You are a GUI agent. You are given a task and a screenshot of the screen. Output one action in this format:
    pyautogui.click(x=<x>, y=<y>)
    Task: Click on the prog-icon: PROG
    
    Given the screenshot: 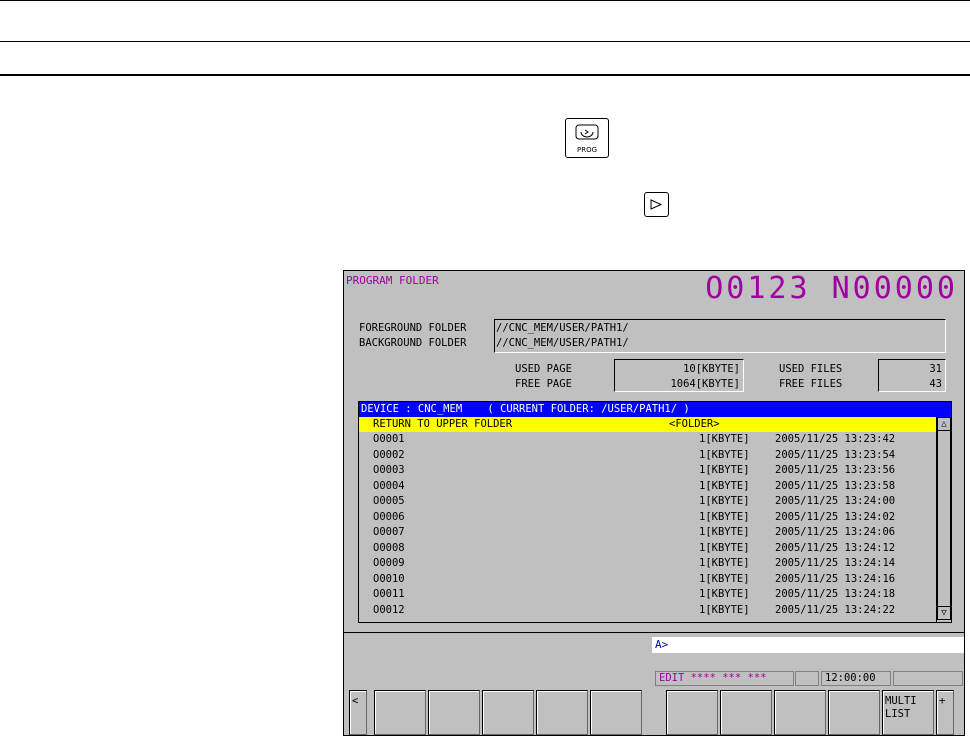 What is the action you would take?
    pyautogui.click(x=587, y=139)
    